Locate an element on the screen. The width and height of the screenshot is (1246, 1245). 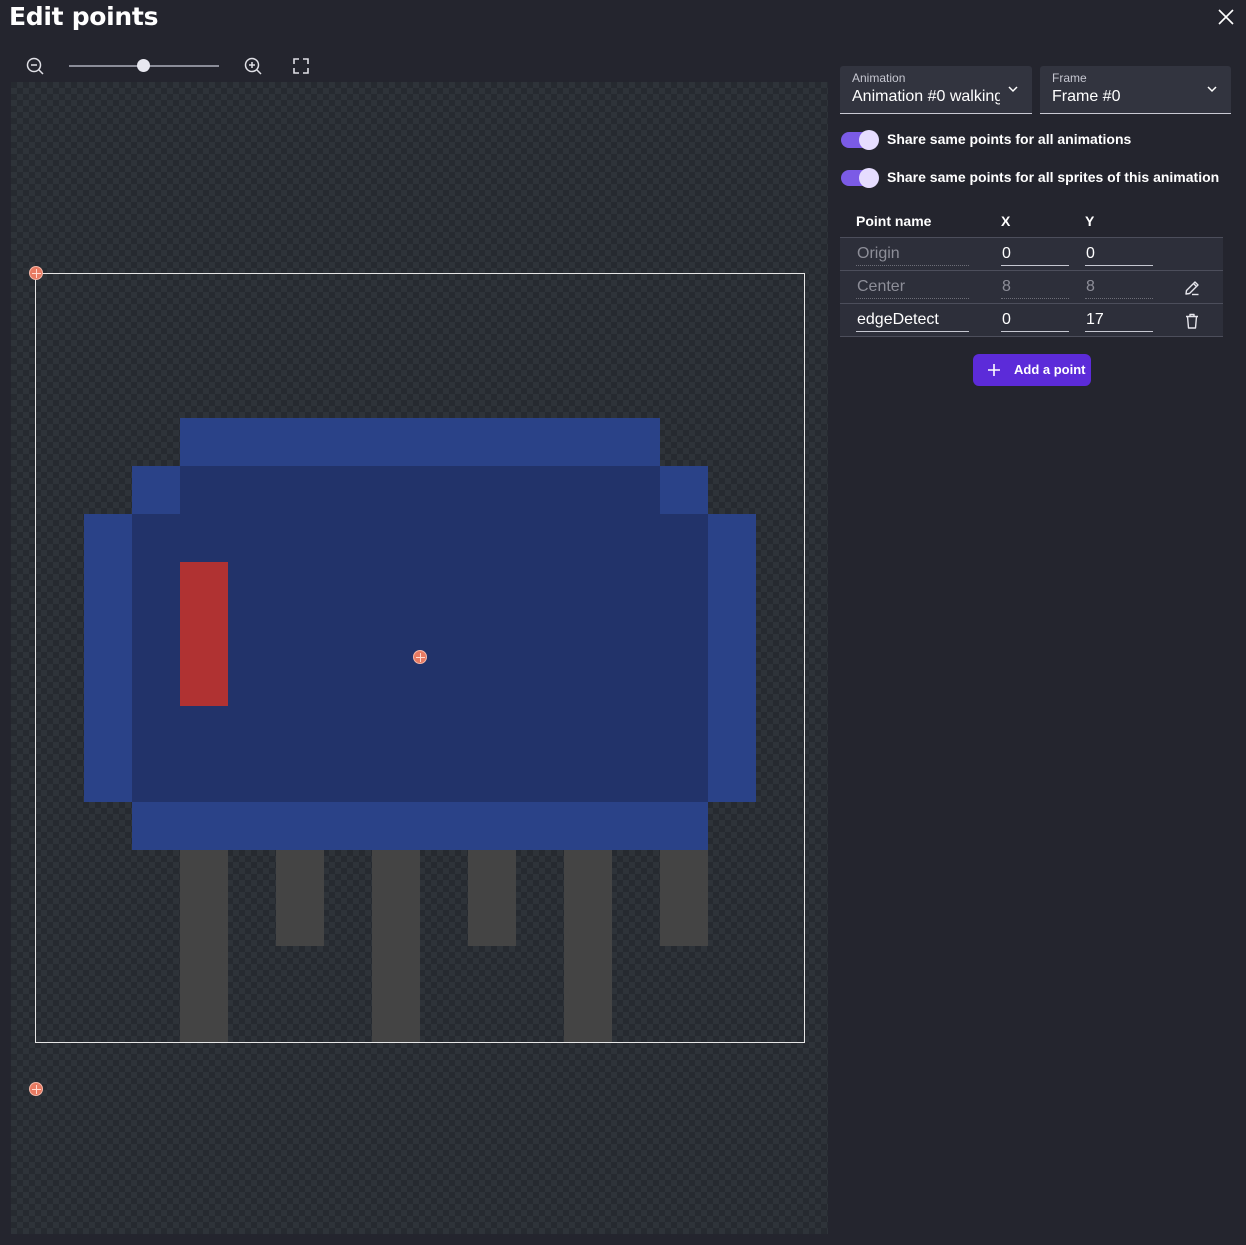
delete-point-button is located at coordinates (1192, 321).